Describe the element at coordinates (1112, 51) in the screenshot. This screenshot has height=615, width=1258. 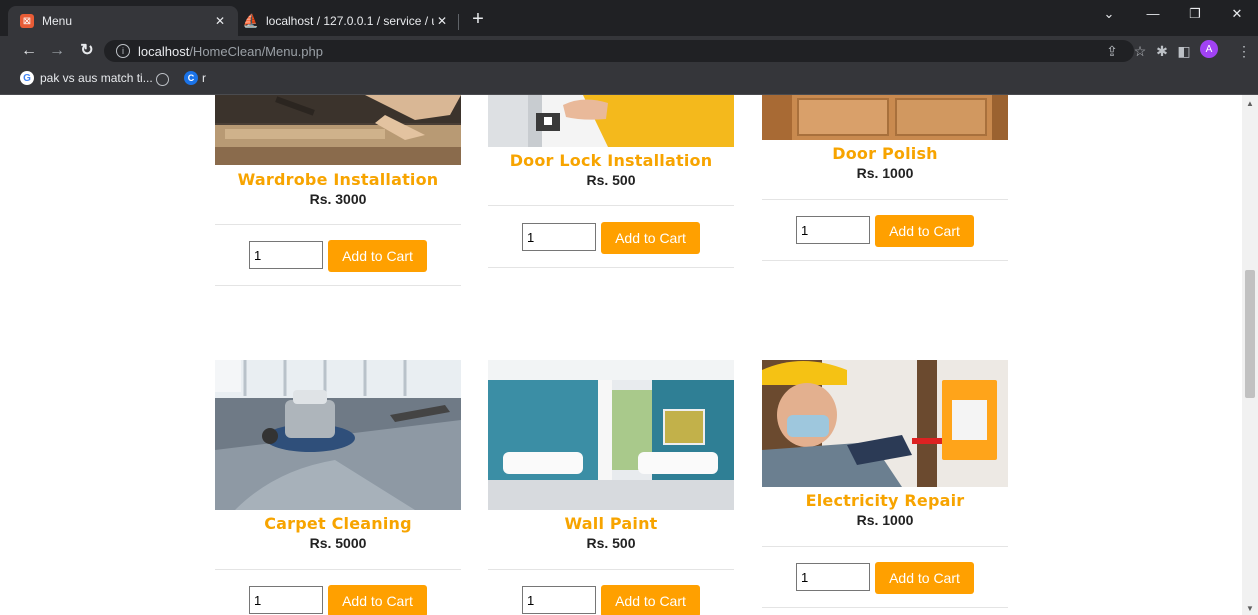
I see `share-icon: ⇪` at that location.